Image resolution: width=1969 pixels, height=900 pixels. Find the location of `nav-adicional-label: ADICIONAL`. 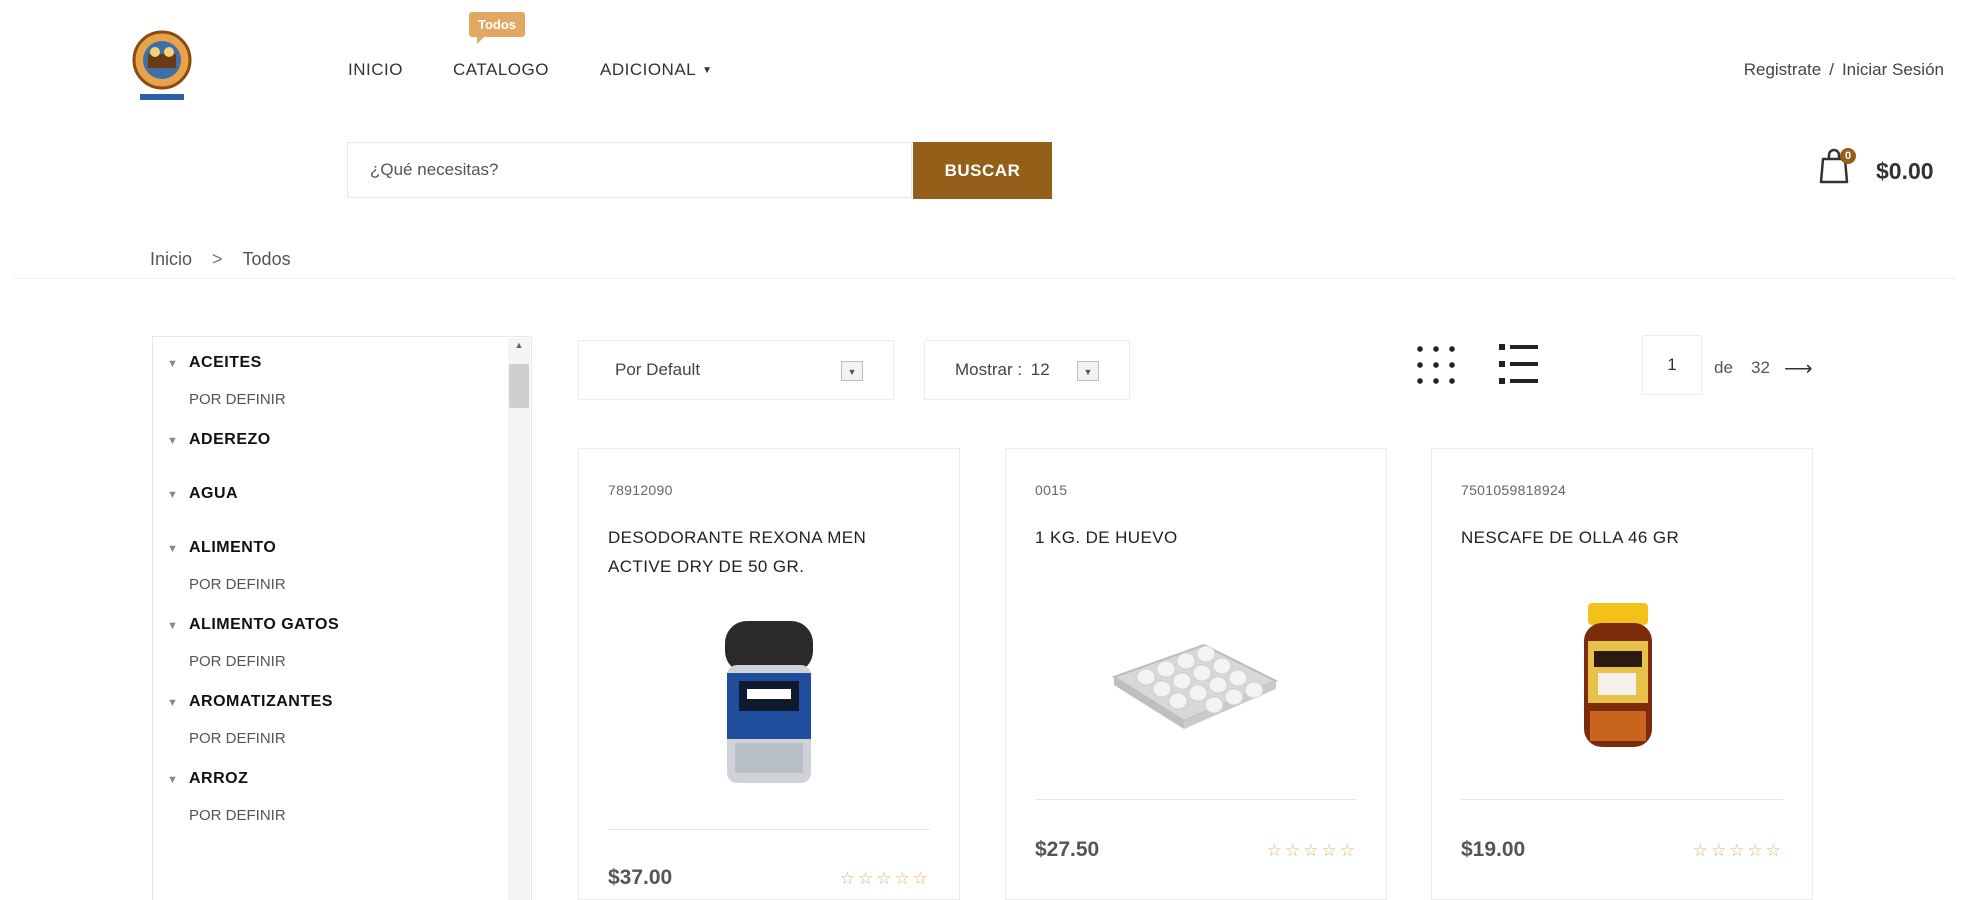

nav-adicional-label: ADICIONAL is located at coordinates (648, 69).